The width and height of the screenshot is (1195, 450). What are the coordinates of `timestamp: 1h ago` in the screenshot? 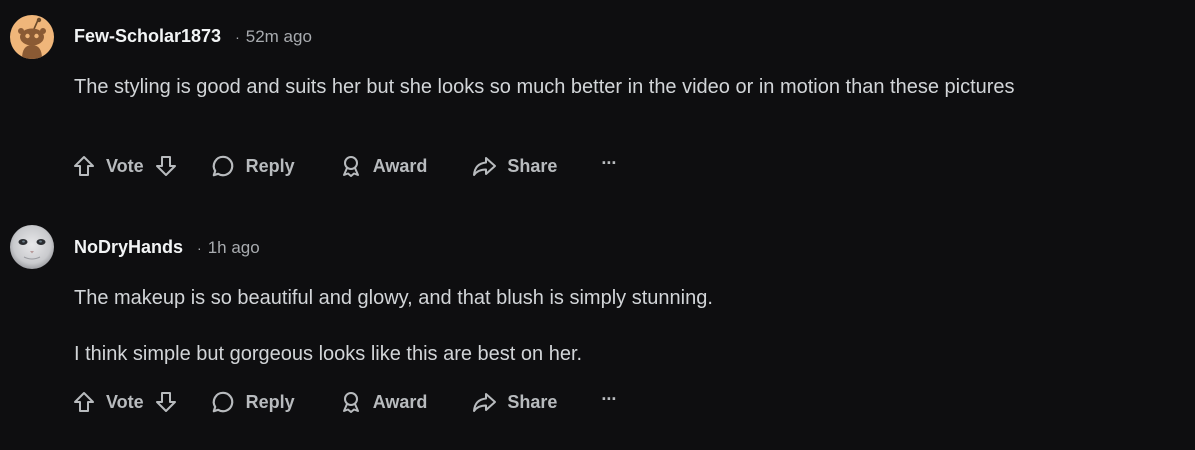 It's located at (234, 248).